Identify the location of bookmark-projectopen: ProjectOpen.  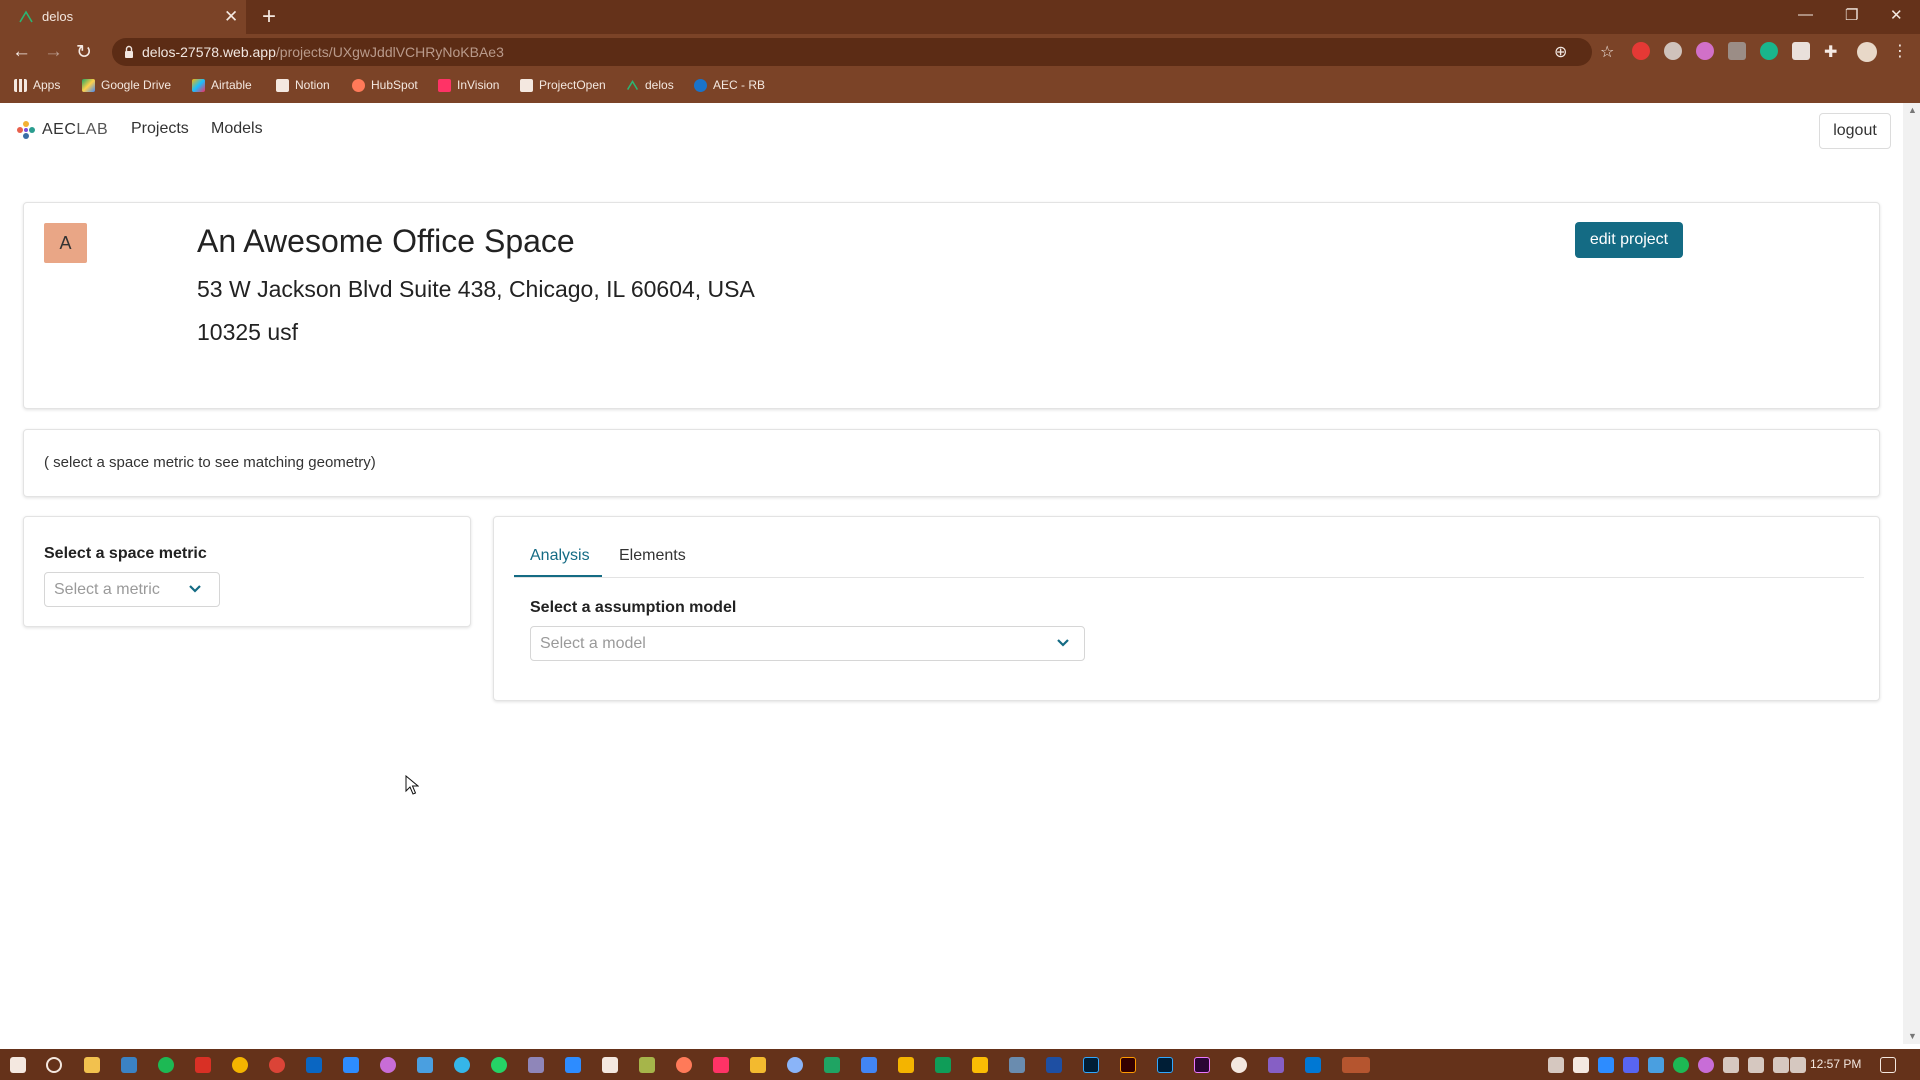
(563, 85).